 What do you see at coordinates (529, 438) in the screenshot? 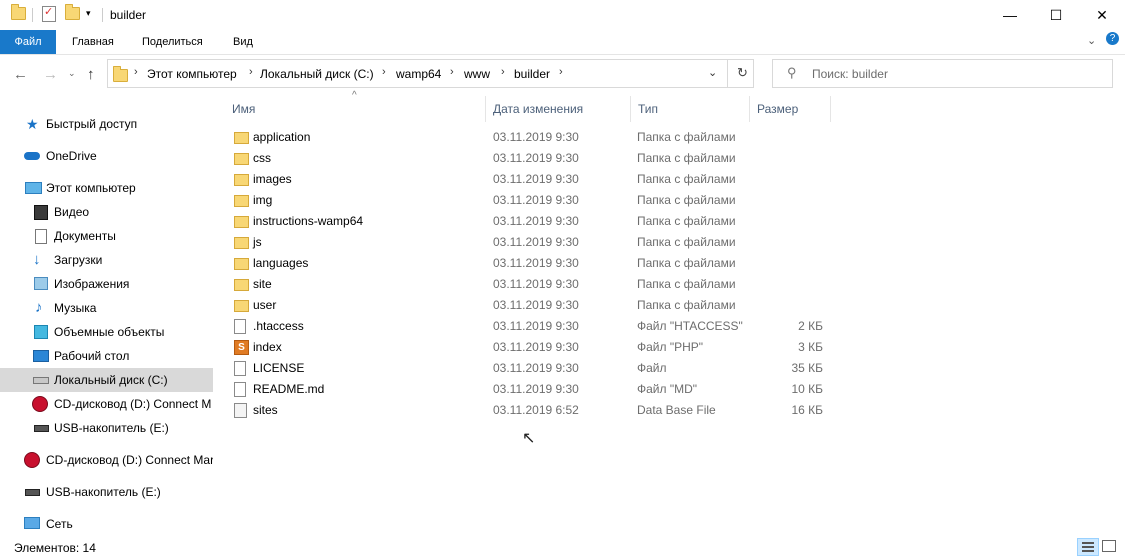
I see `mouse-cursor-icon: ↖` at bounding box center [529, 438].